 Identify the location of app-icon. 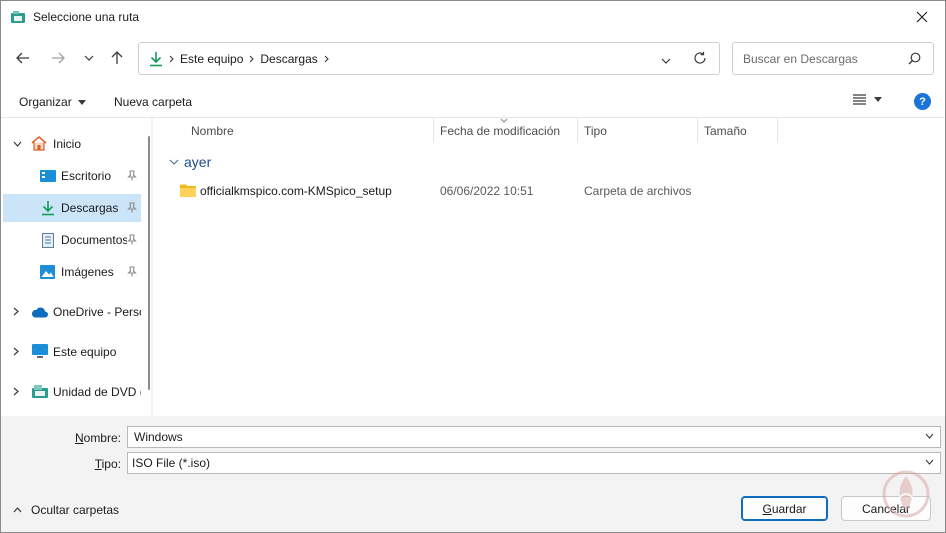
(18, 16).